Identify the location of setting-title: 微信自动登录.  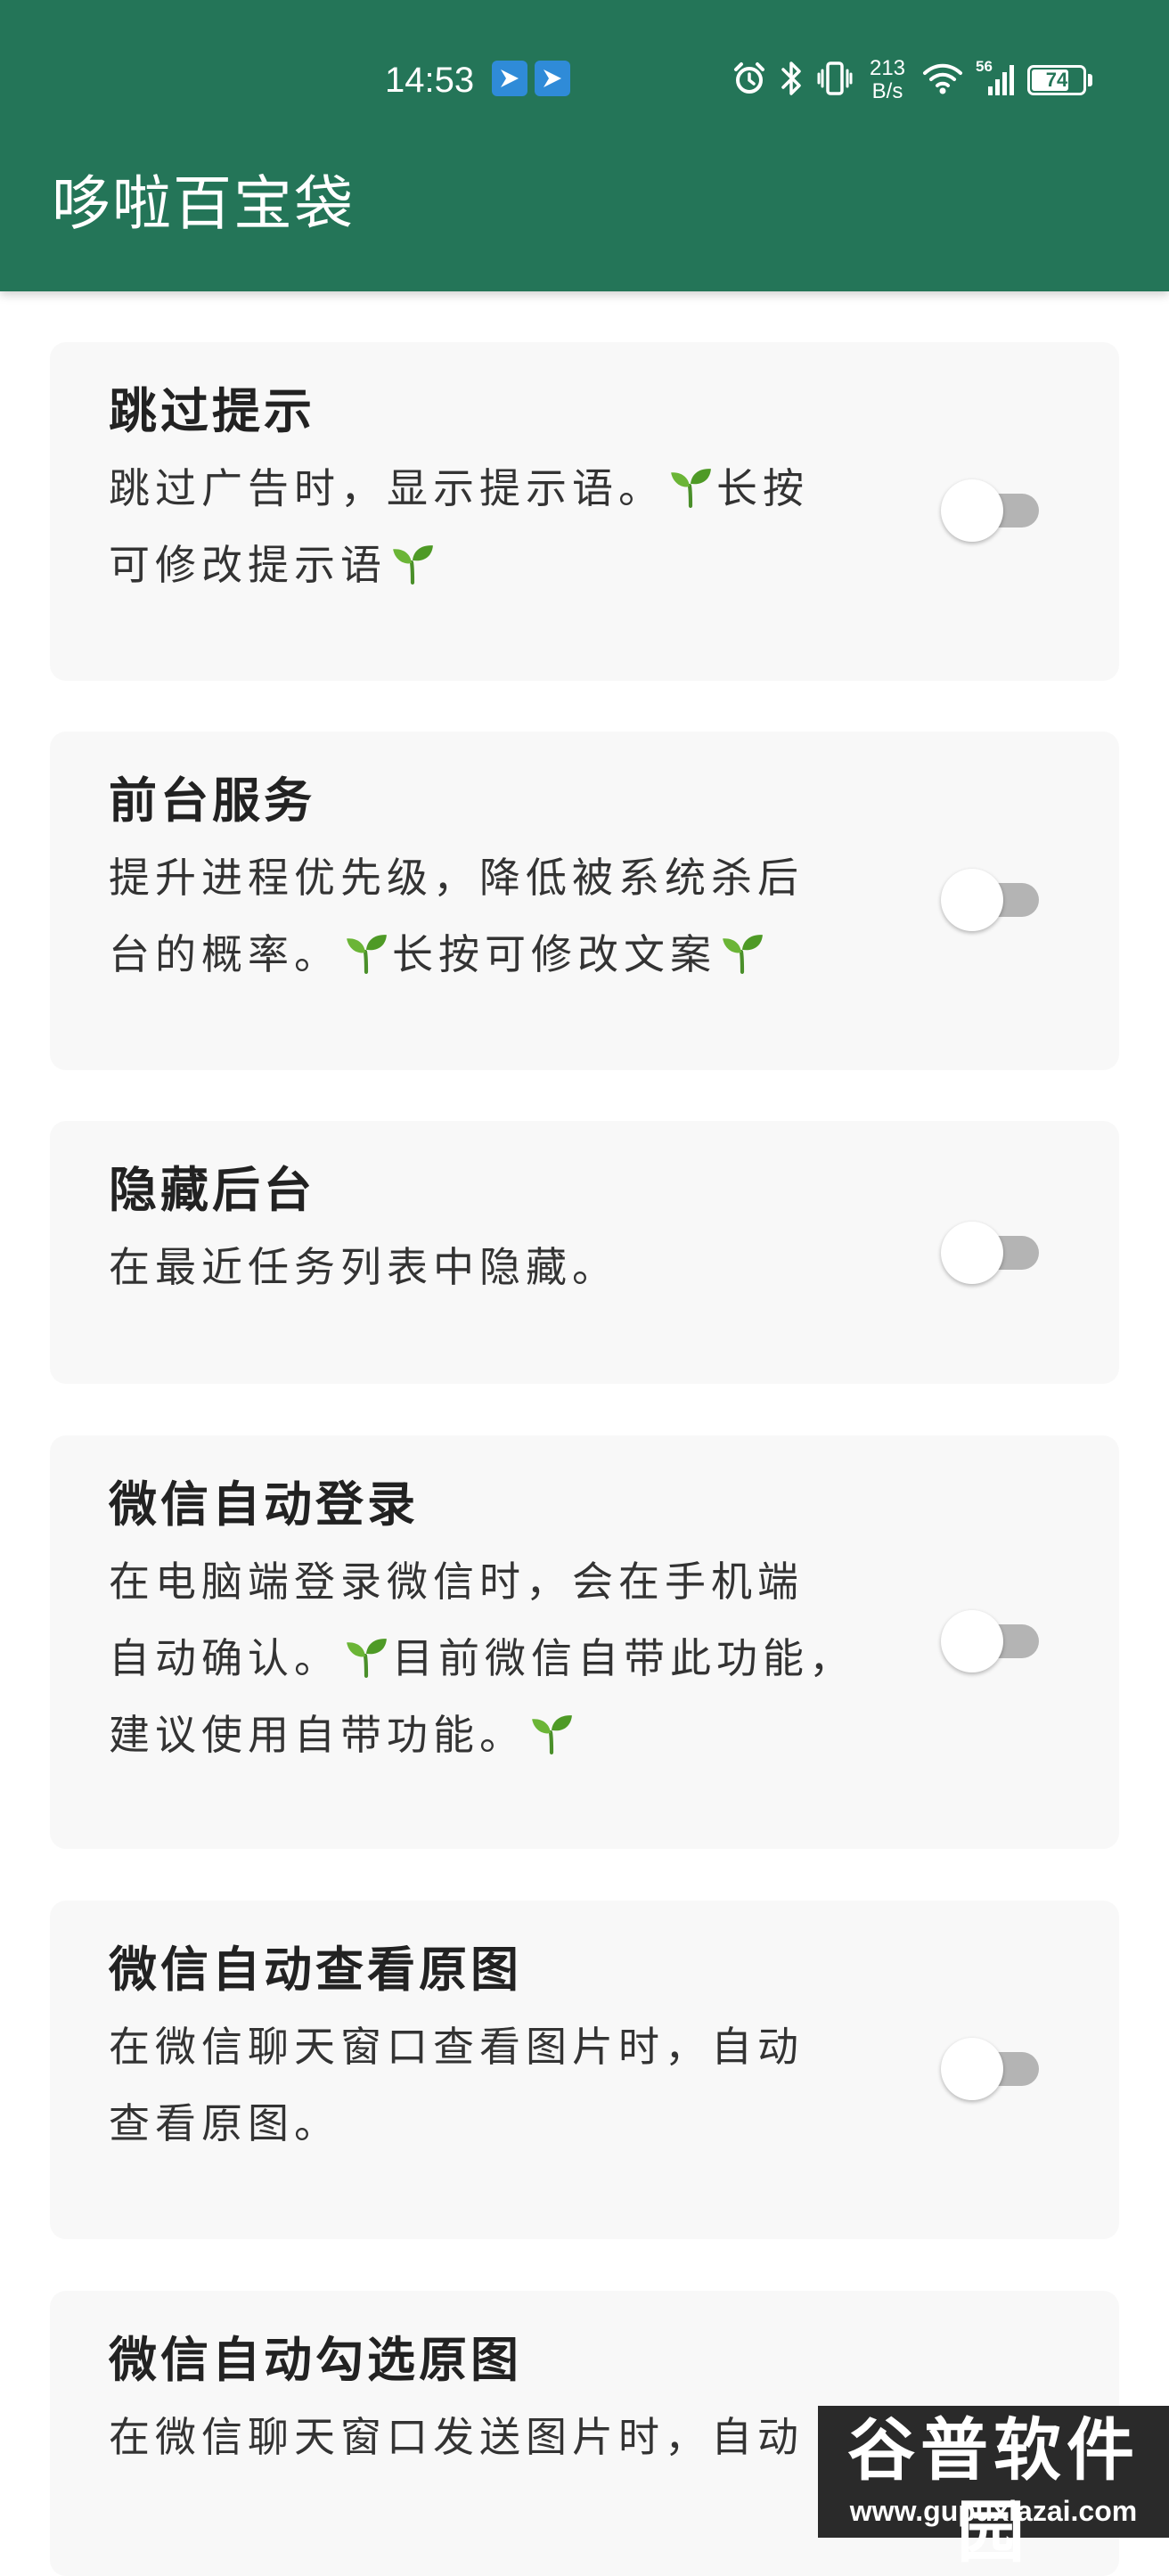
(264, 1504).